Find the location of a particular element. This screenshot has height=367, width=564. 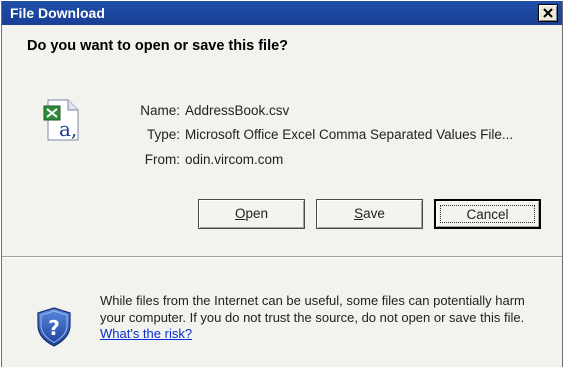

save-label: ave is located at coordinates (374, 213).